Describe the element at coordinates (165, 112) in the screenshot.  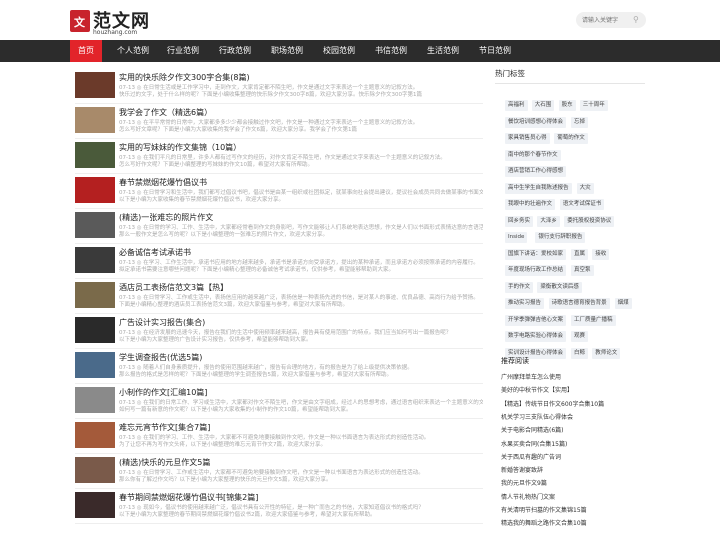
I see `article-title: 我学会了作文（精选6篇）` at that location.